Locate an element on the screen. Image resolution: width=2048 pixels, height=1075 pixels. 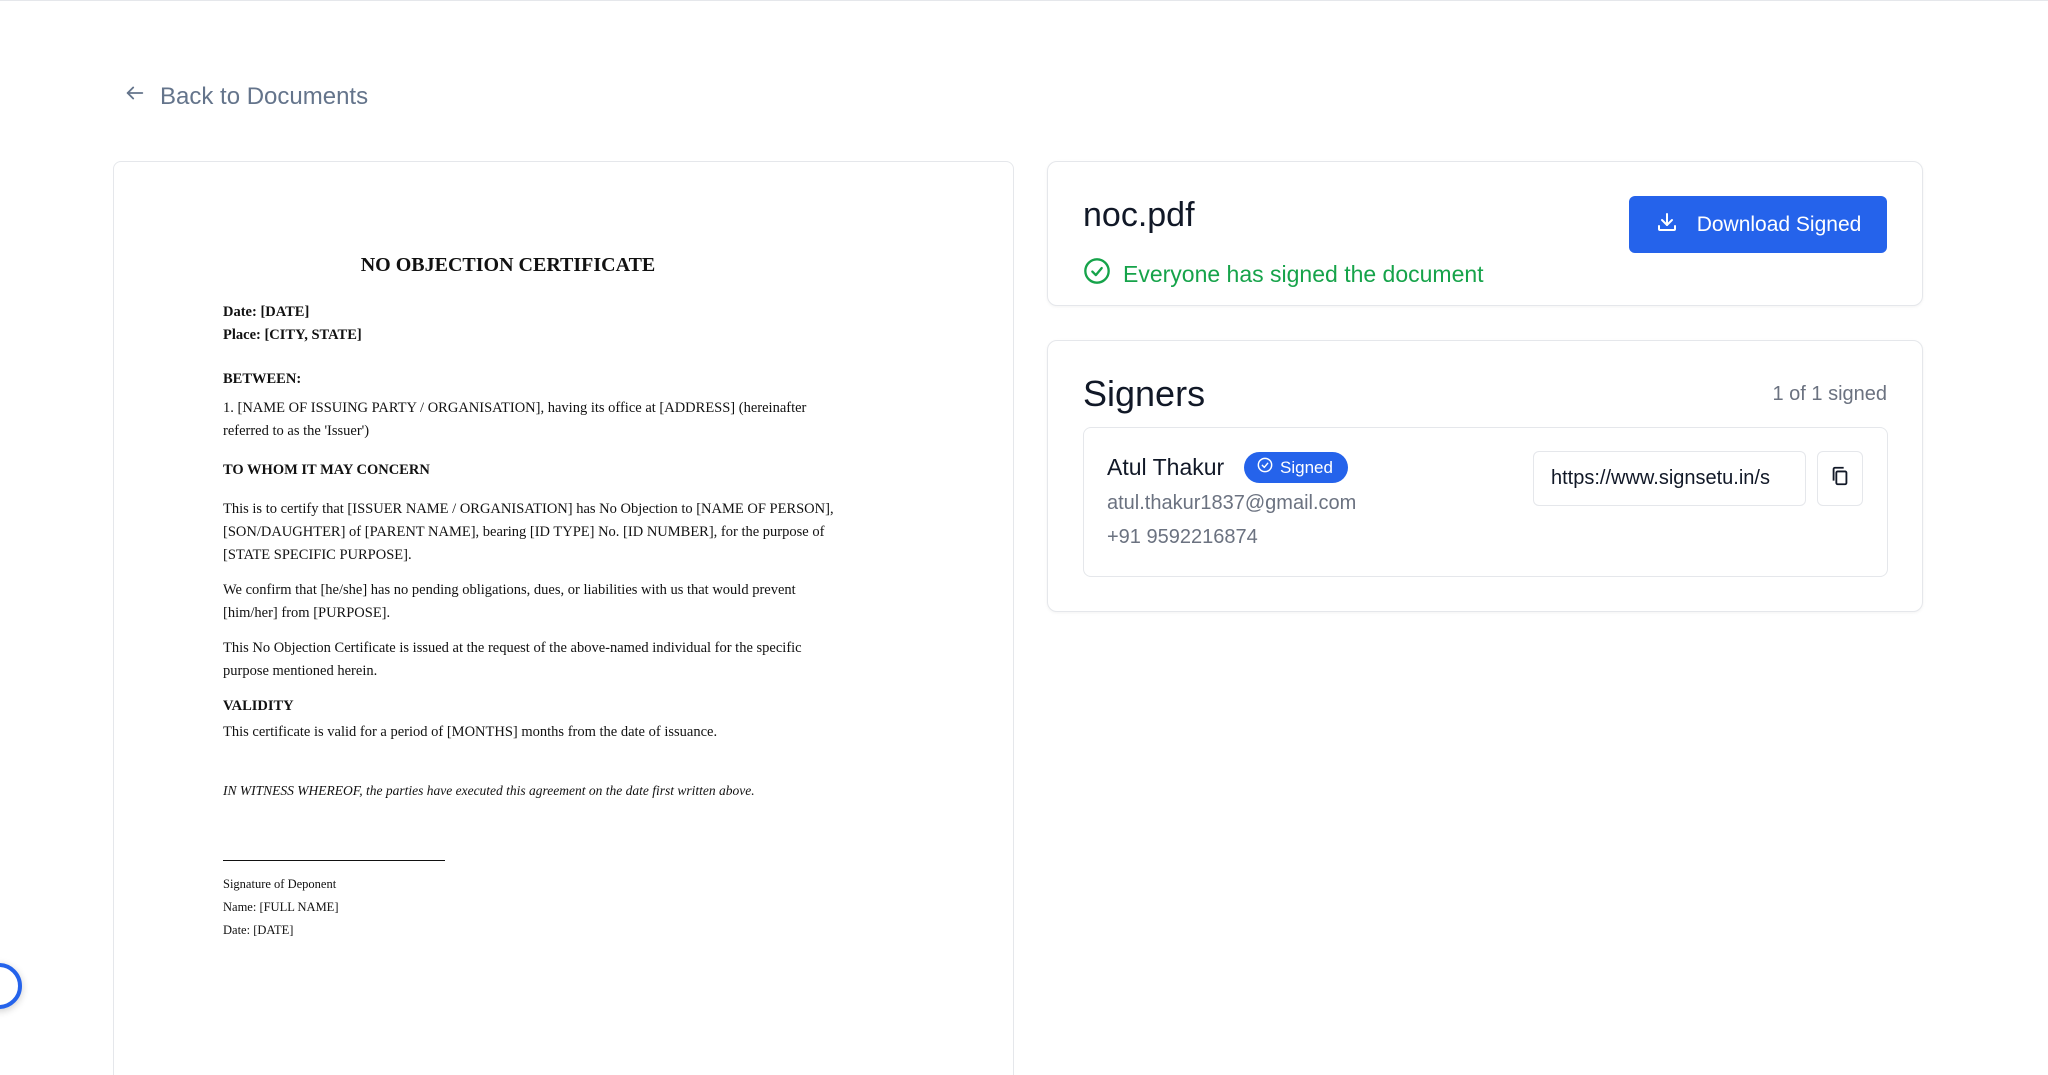
doc-paragraph-line: [him/her] from [PURPOSE]. is located at coordinates (307, 613).